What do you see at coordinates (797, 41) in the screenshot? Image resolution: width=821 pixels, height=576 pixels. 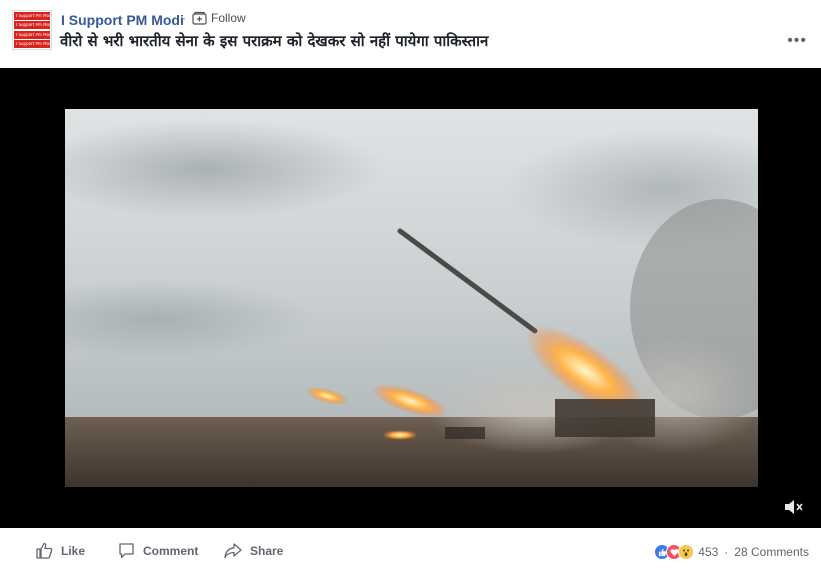 I see `more-options-button: •••` at bounding box center [797, 41].